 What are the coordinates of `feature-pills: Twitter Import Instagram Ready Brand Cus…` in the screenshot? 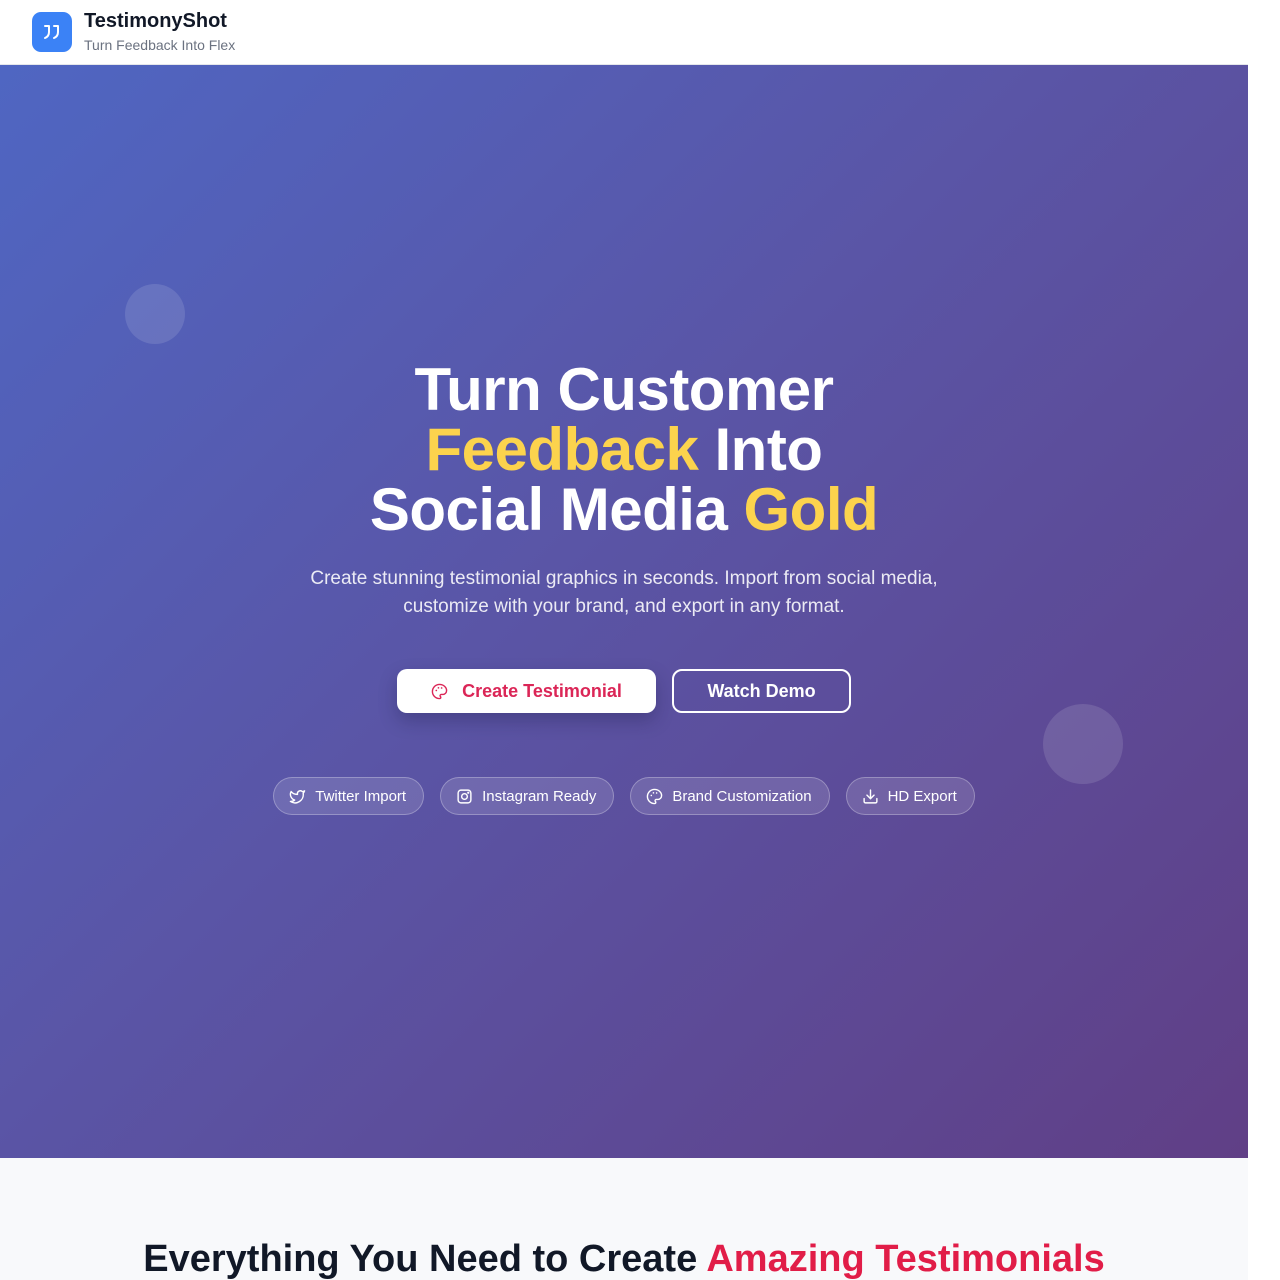 It's located at (624, 796).